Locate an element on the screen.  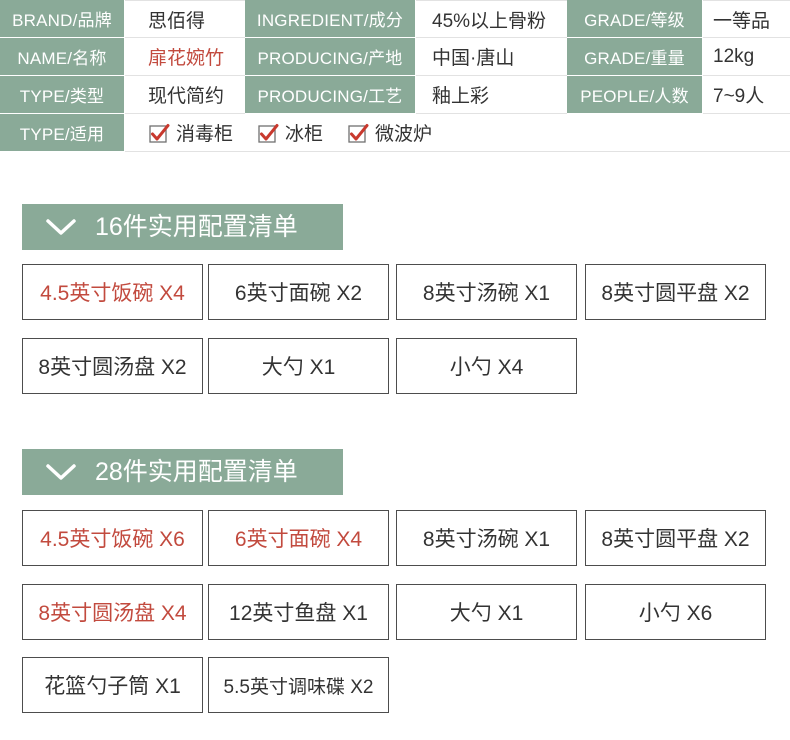
usage-option-label: 消毒柜 is located at coordinates (205, 134).